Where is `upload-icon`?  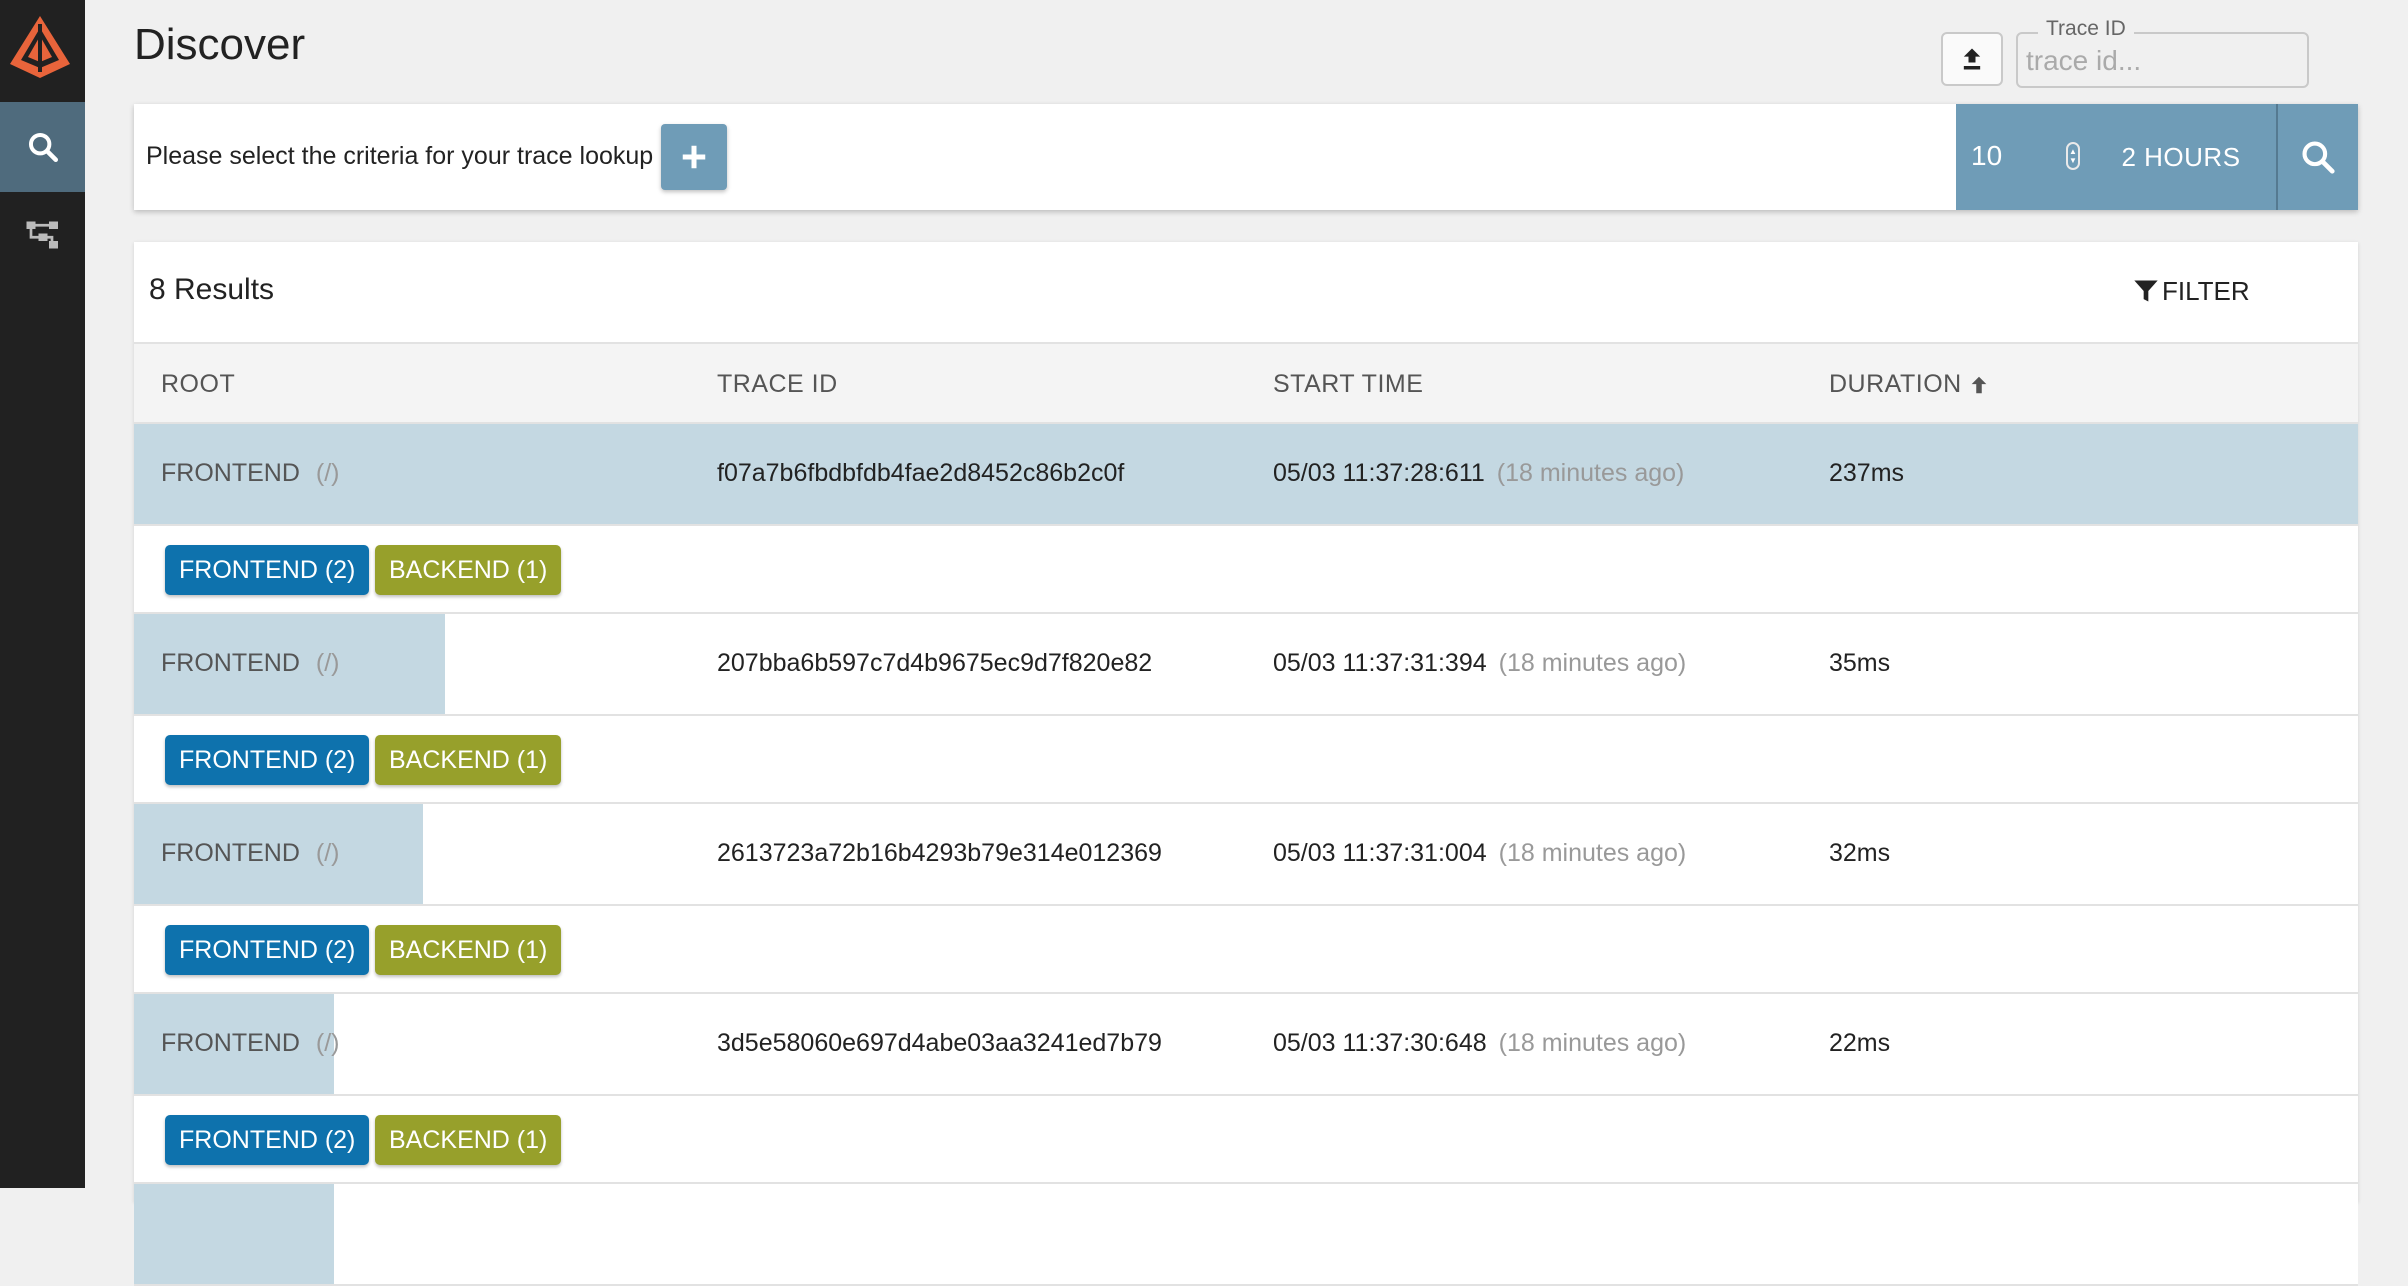 upload-icon is located at coordinates (1972, 59).